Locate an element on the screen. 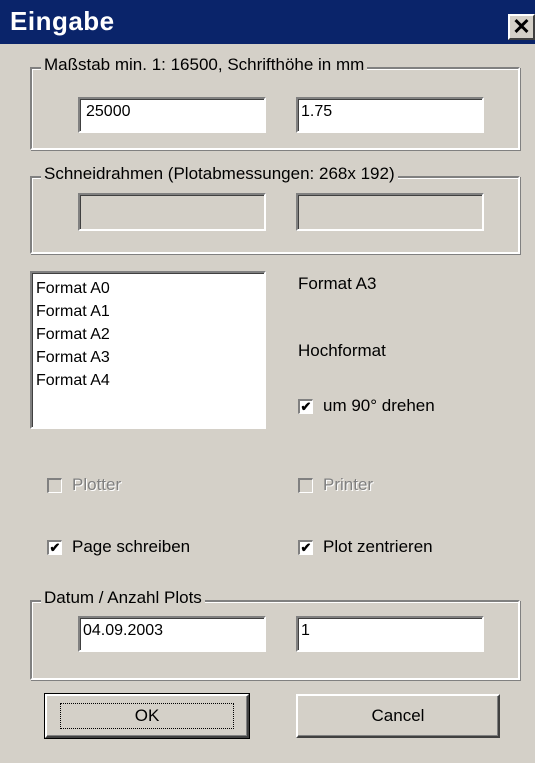 This screenshot has width=535, height=763. cancel-button: Cancel is located at coordinates (398, 716).